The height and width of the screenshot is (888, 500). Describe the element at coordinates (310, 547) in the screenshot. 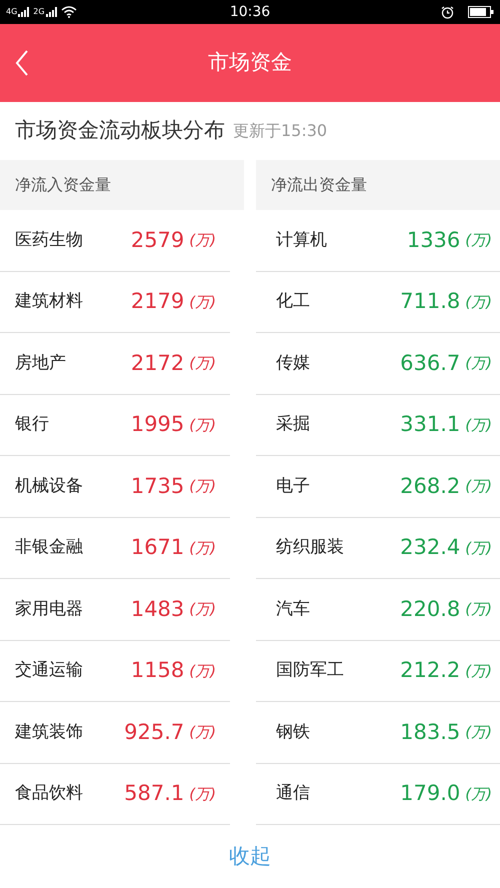

I see `sector-name: 纺织服装` at that location.